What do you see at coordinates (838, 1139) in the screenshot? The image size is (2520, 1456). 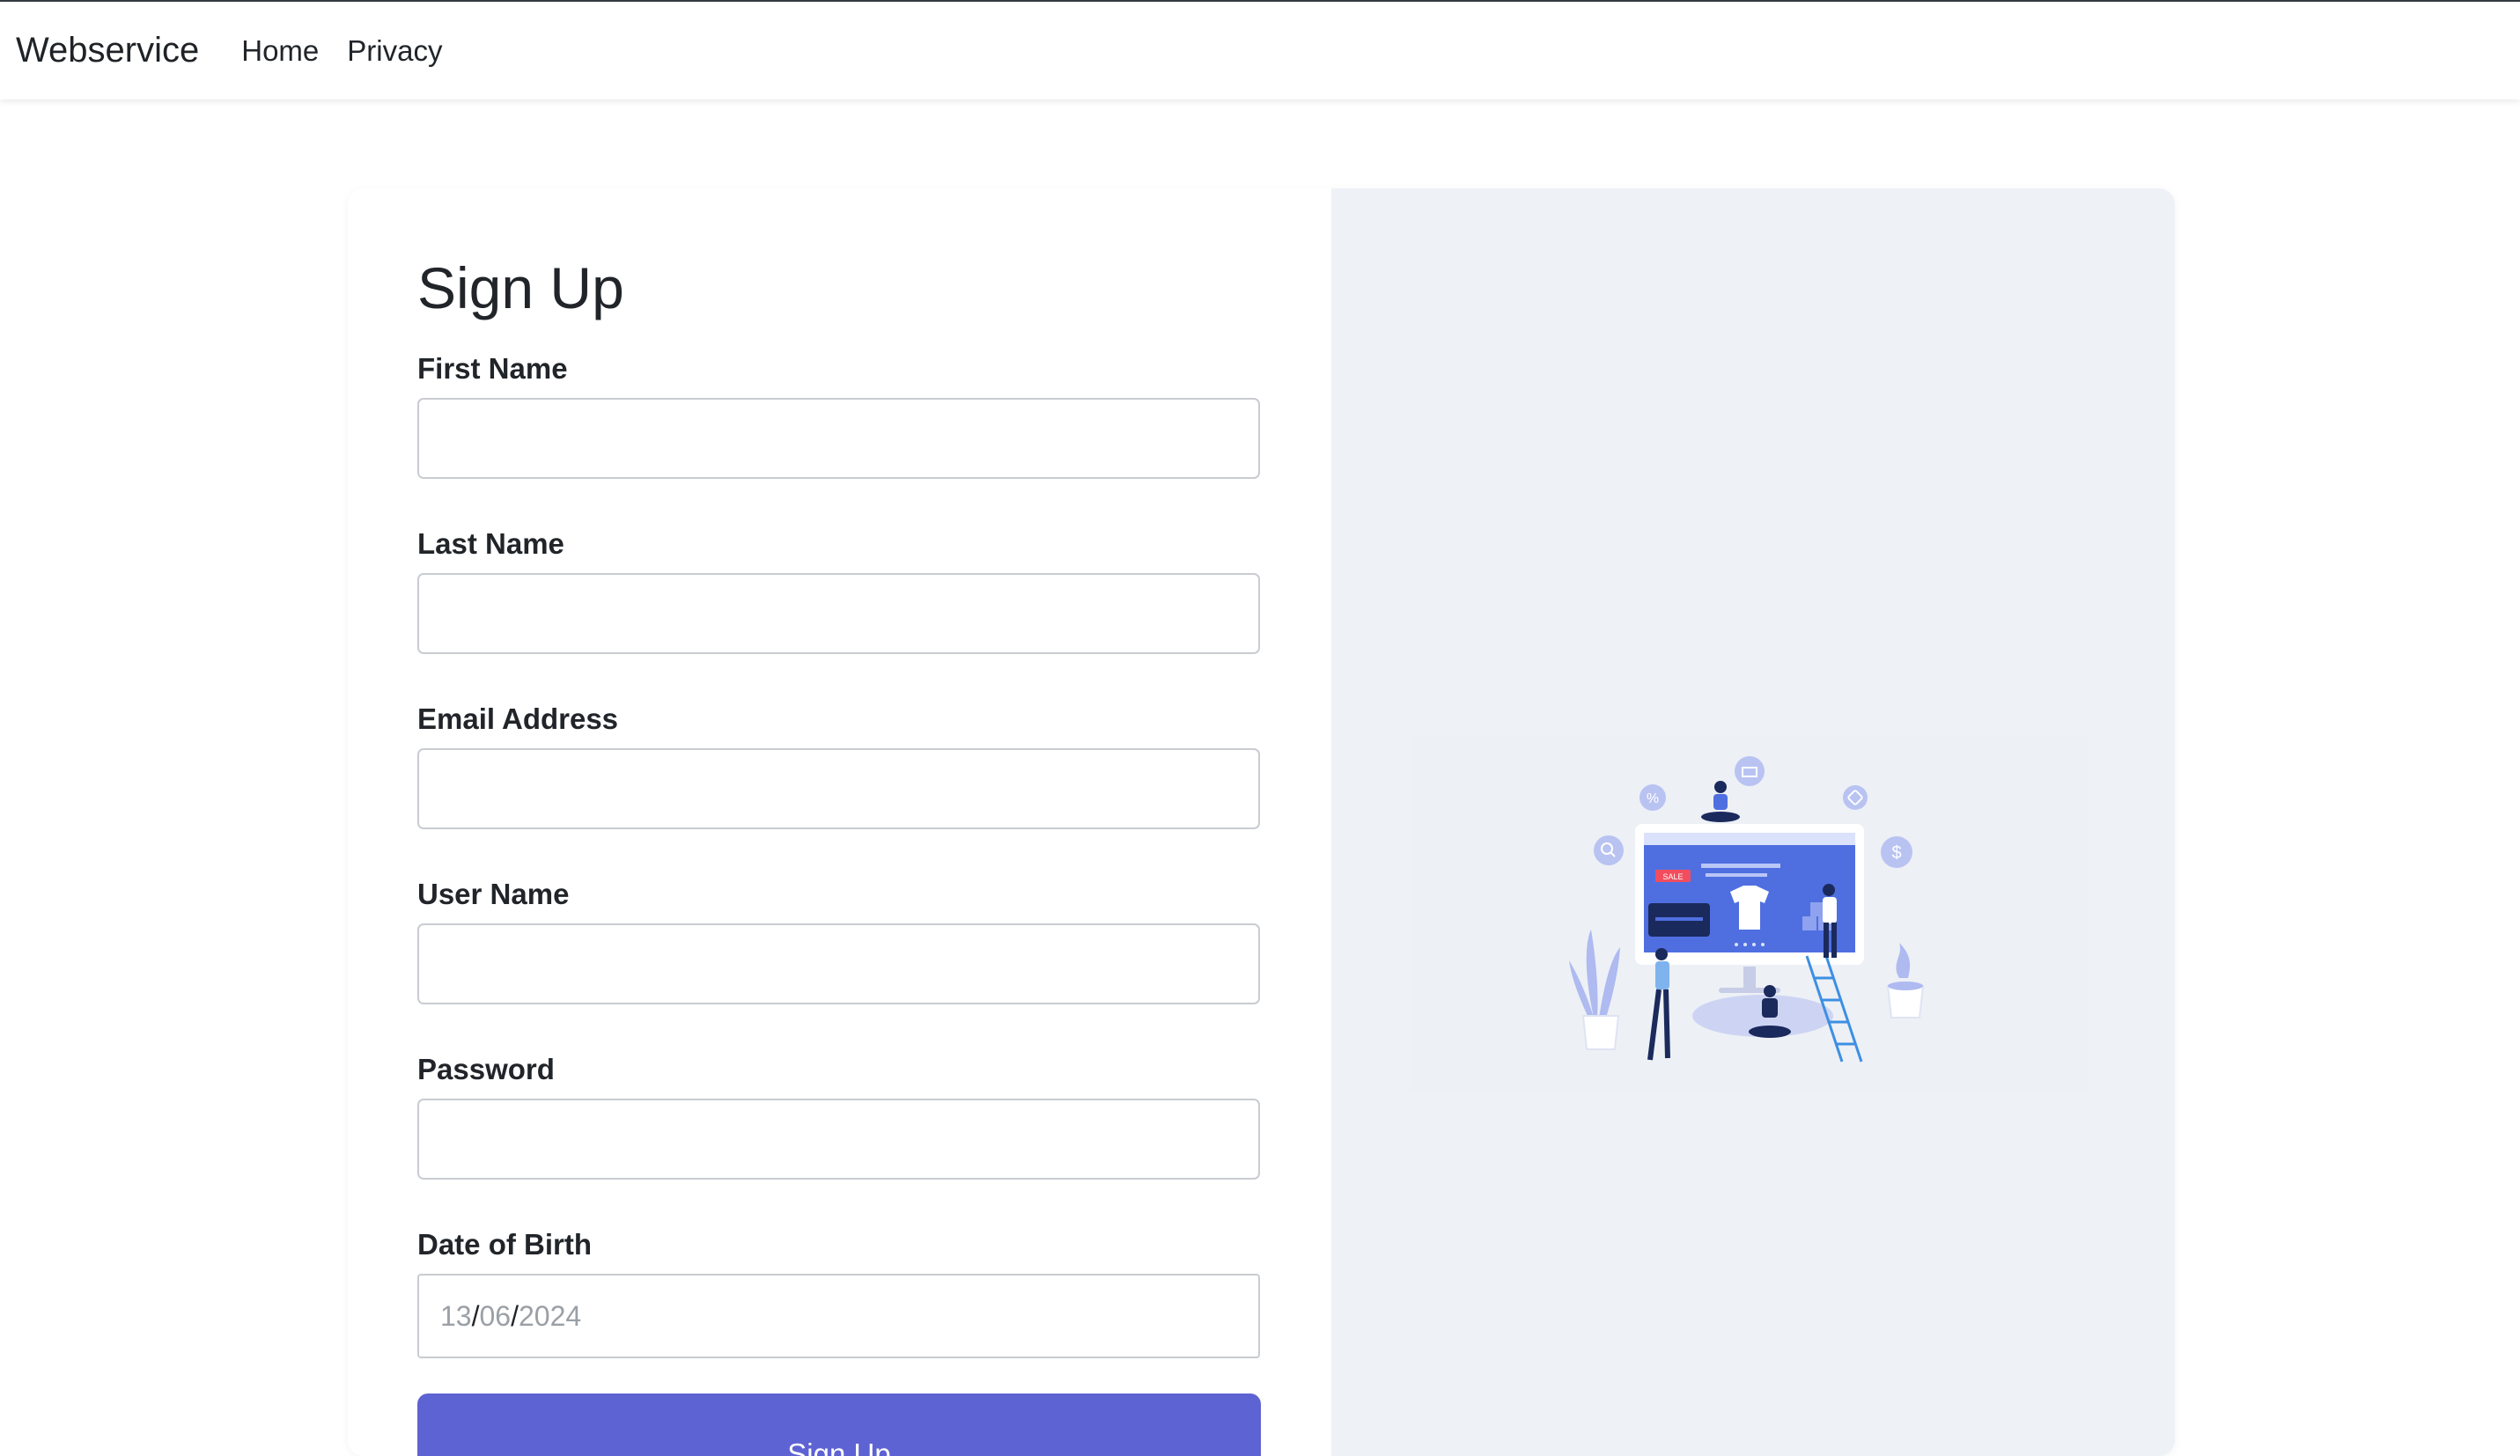 I see `password-input` at bounding box center [838, 1139].